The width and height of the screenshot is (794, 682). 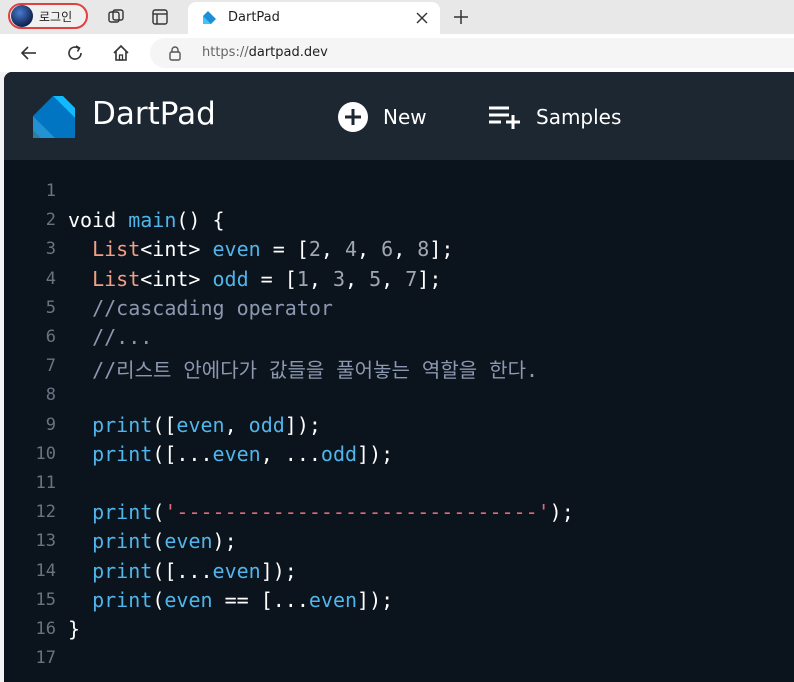 What do you see at coordinates (272, 278) in the screenshot?
I see `code-token: = [` at bounding box center [272, 278].